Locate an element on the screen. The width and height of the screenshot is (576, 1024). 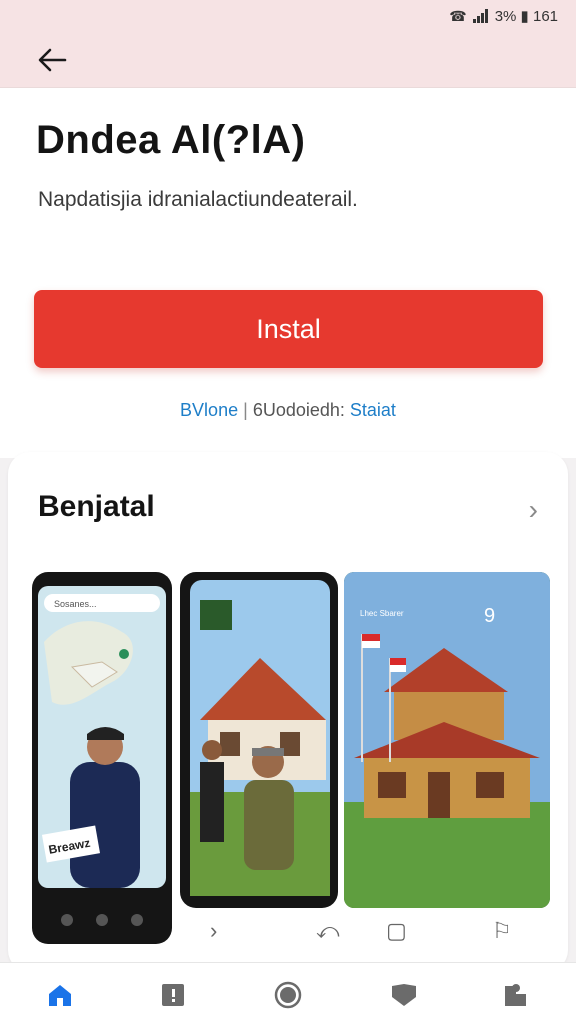
puzzle-icon is located at coordinates (515, 995).